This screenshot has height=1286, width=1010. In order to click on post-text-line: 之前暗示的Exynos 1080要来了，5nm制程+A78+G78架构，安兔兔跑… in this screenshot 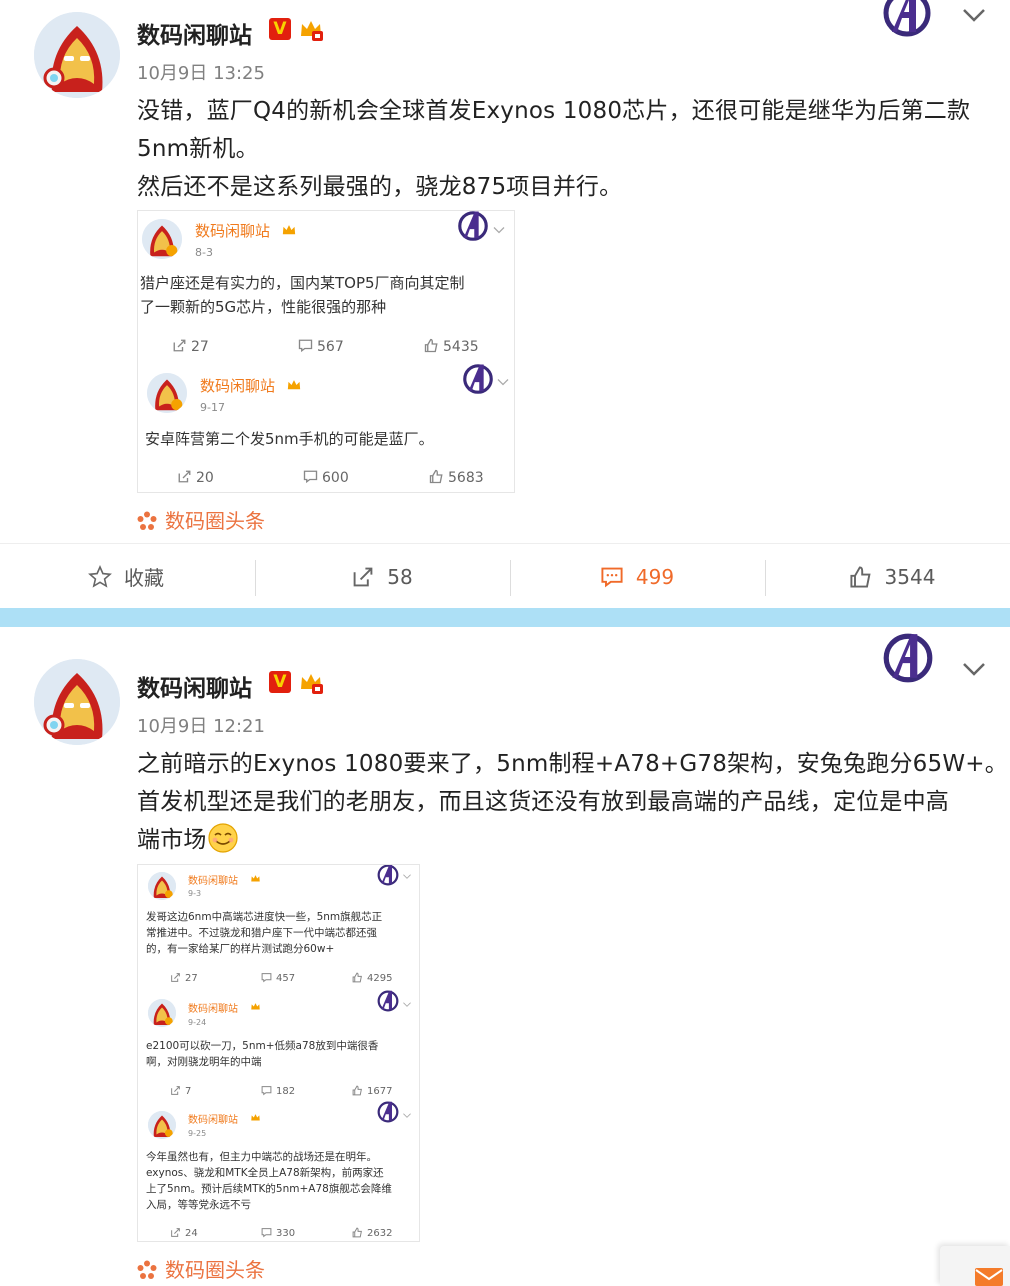, I will do `click(572, 764)`.